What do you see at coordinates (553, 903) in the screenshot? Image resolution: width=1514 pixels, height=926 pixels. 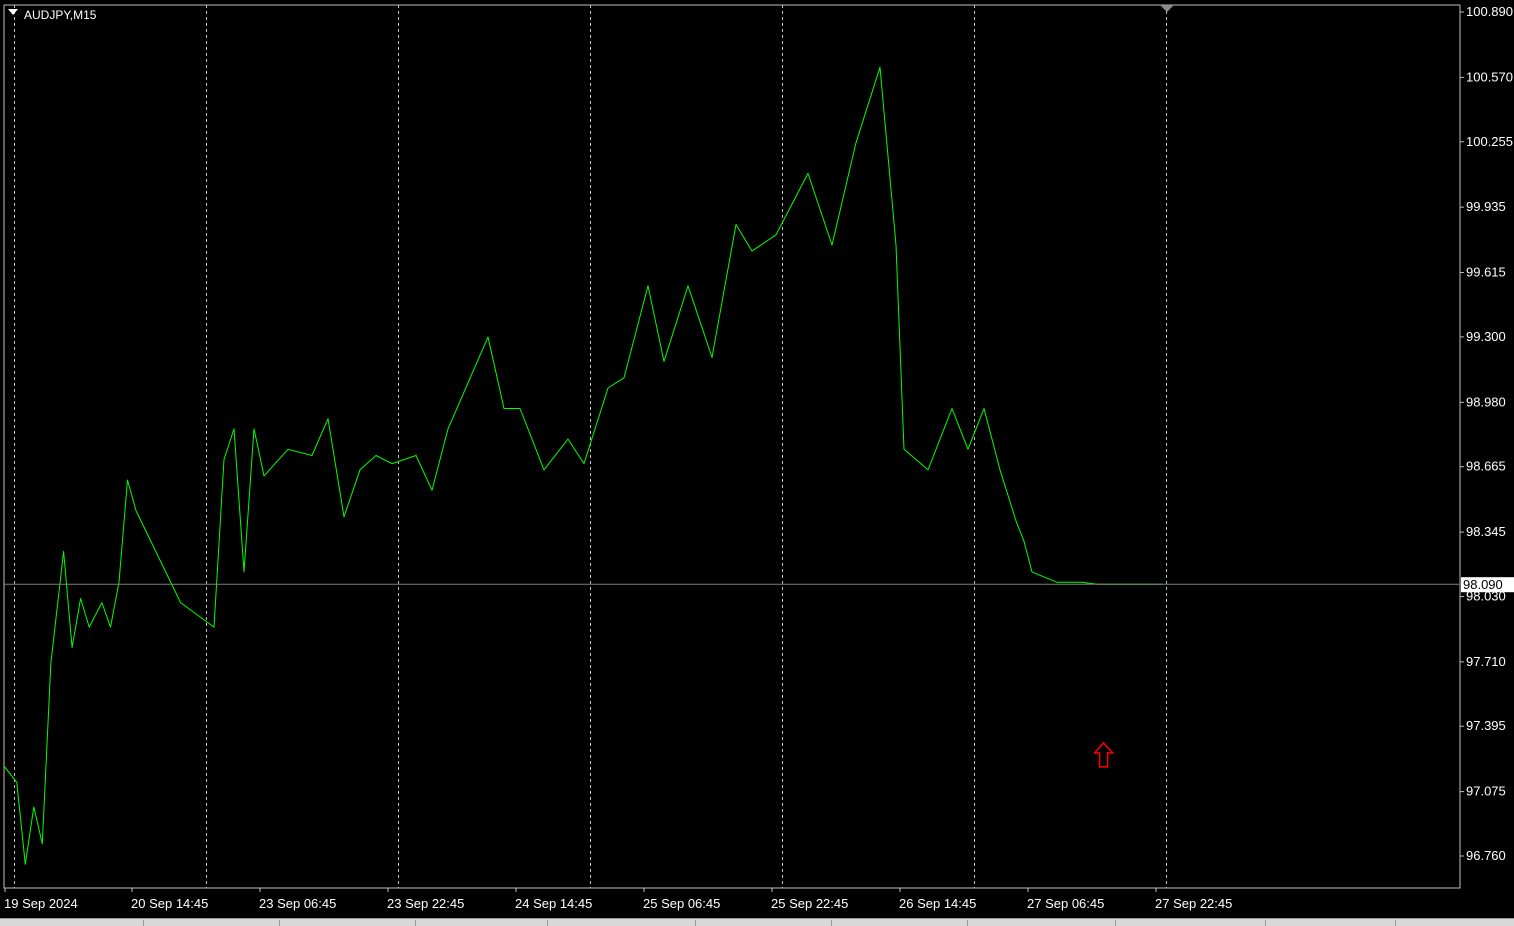 I see `time-axis-label: 24 Sep 14:45` at bounding box center [553, 903].